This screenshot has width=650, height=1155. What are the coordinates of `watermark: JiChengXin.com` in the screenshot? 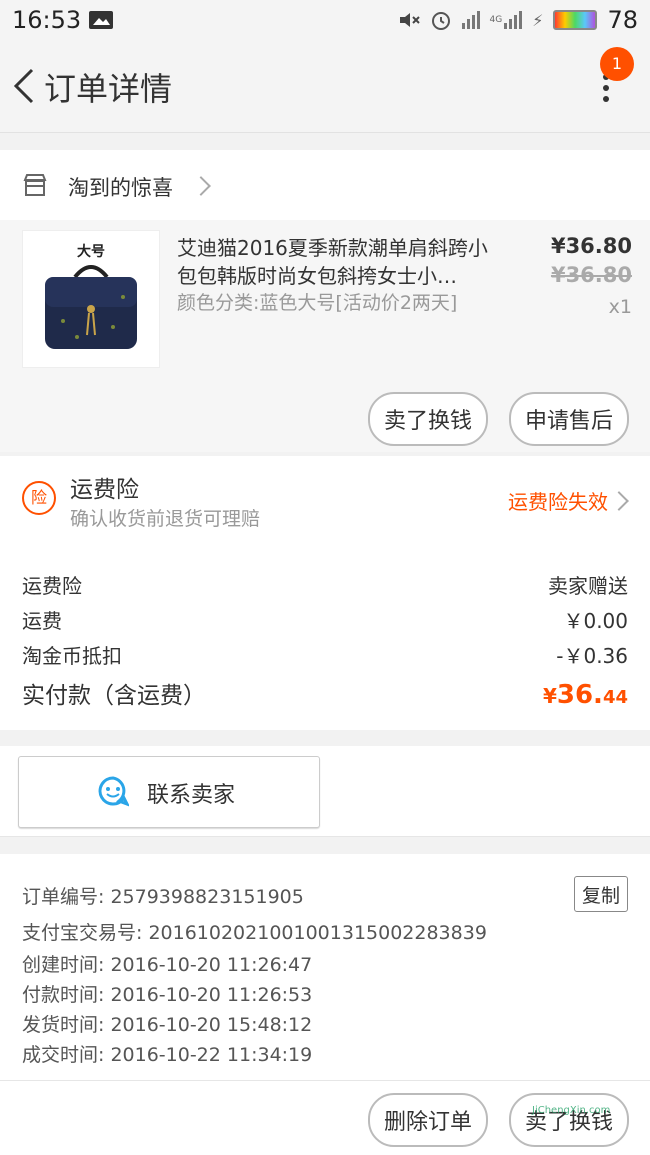 It's located at (571, 1110).